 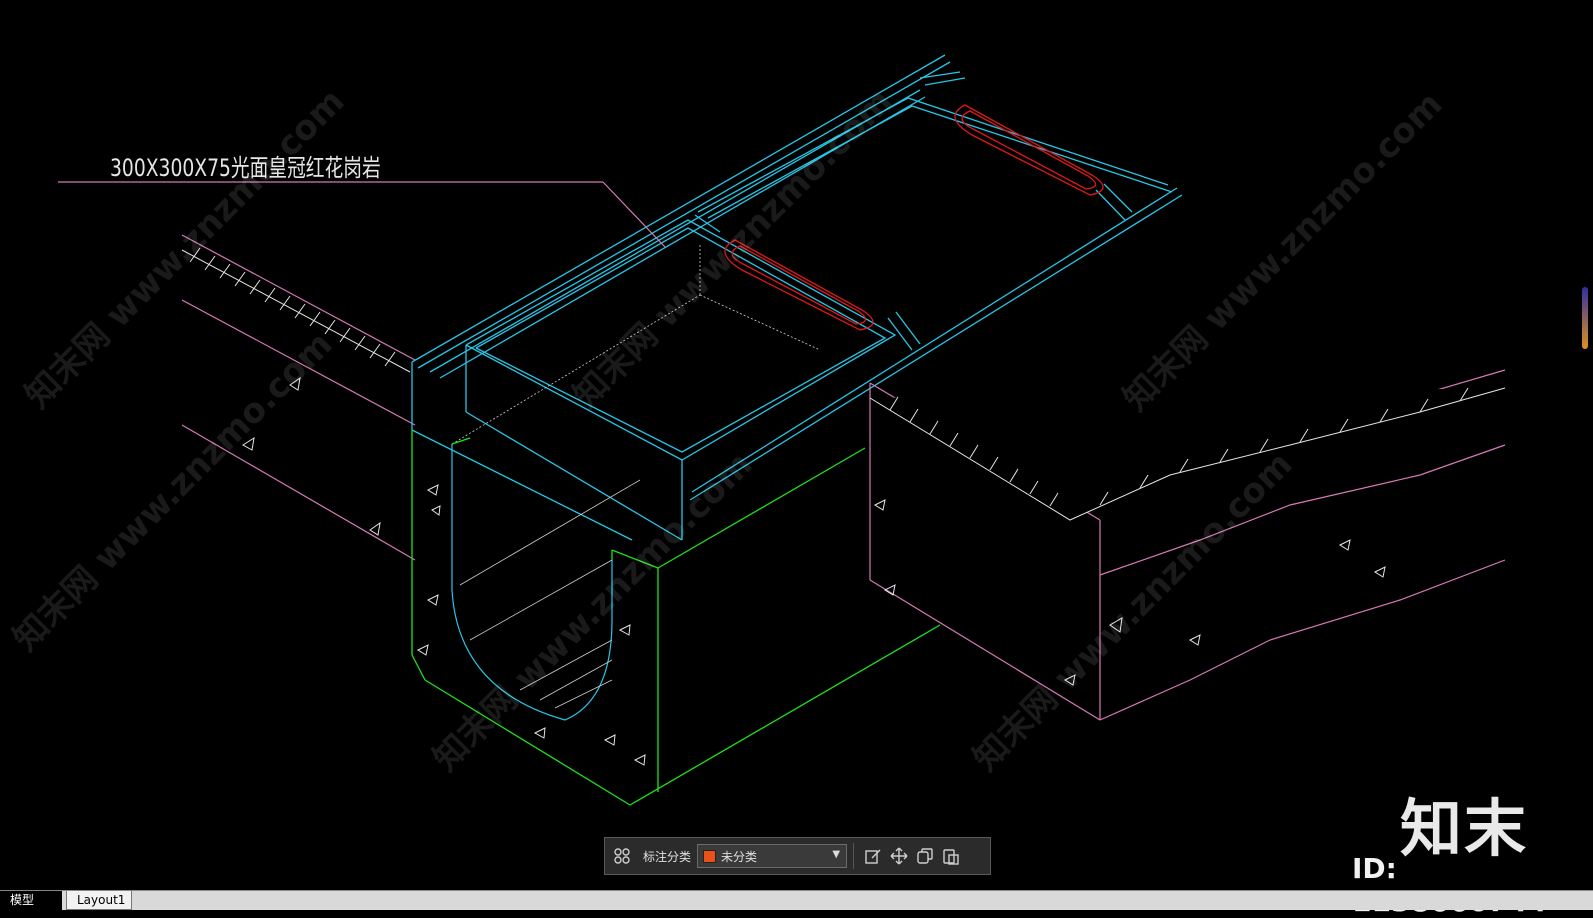 I want to click on grid-icon, so click(x=622, y=856).